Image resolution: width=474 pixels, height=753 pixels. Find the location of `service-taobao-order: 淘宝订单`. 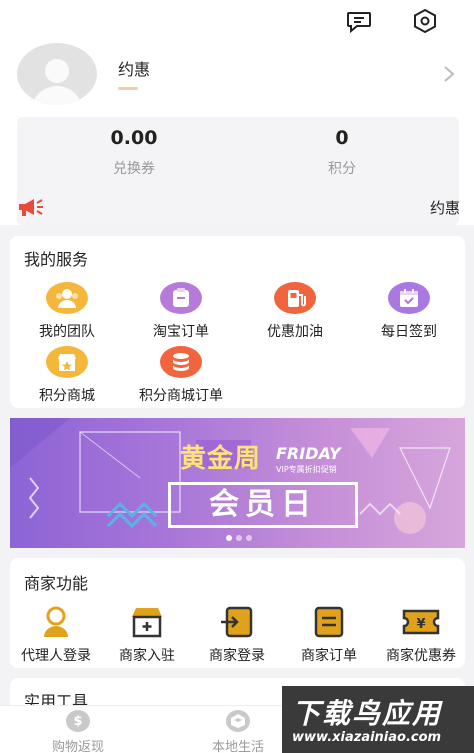

service-taobao-order: 淘宝订单 is located at coordinates (181, 311).